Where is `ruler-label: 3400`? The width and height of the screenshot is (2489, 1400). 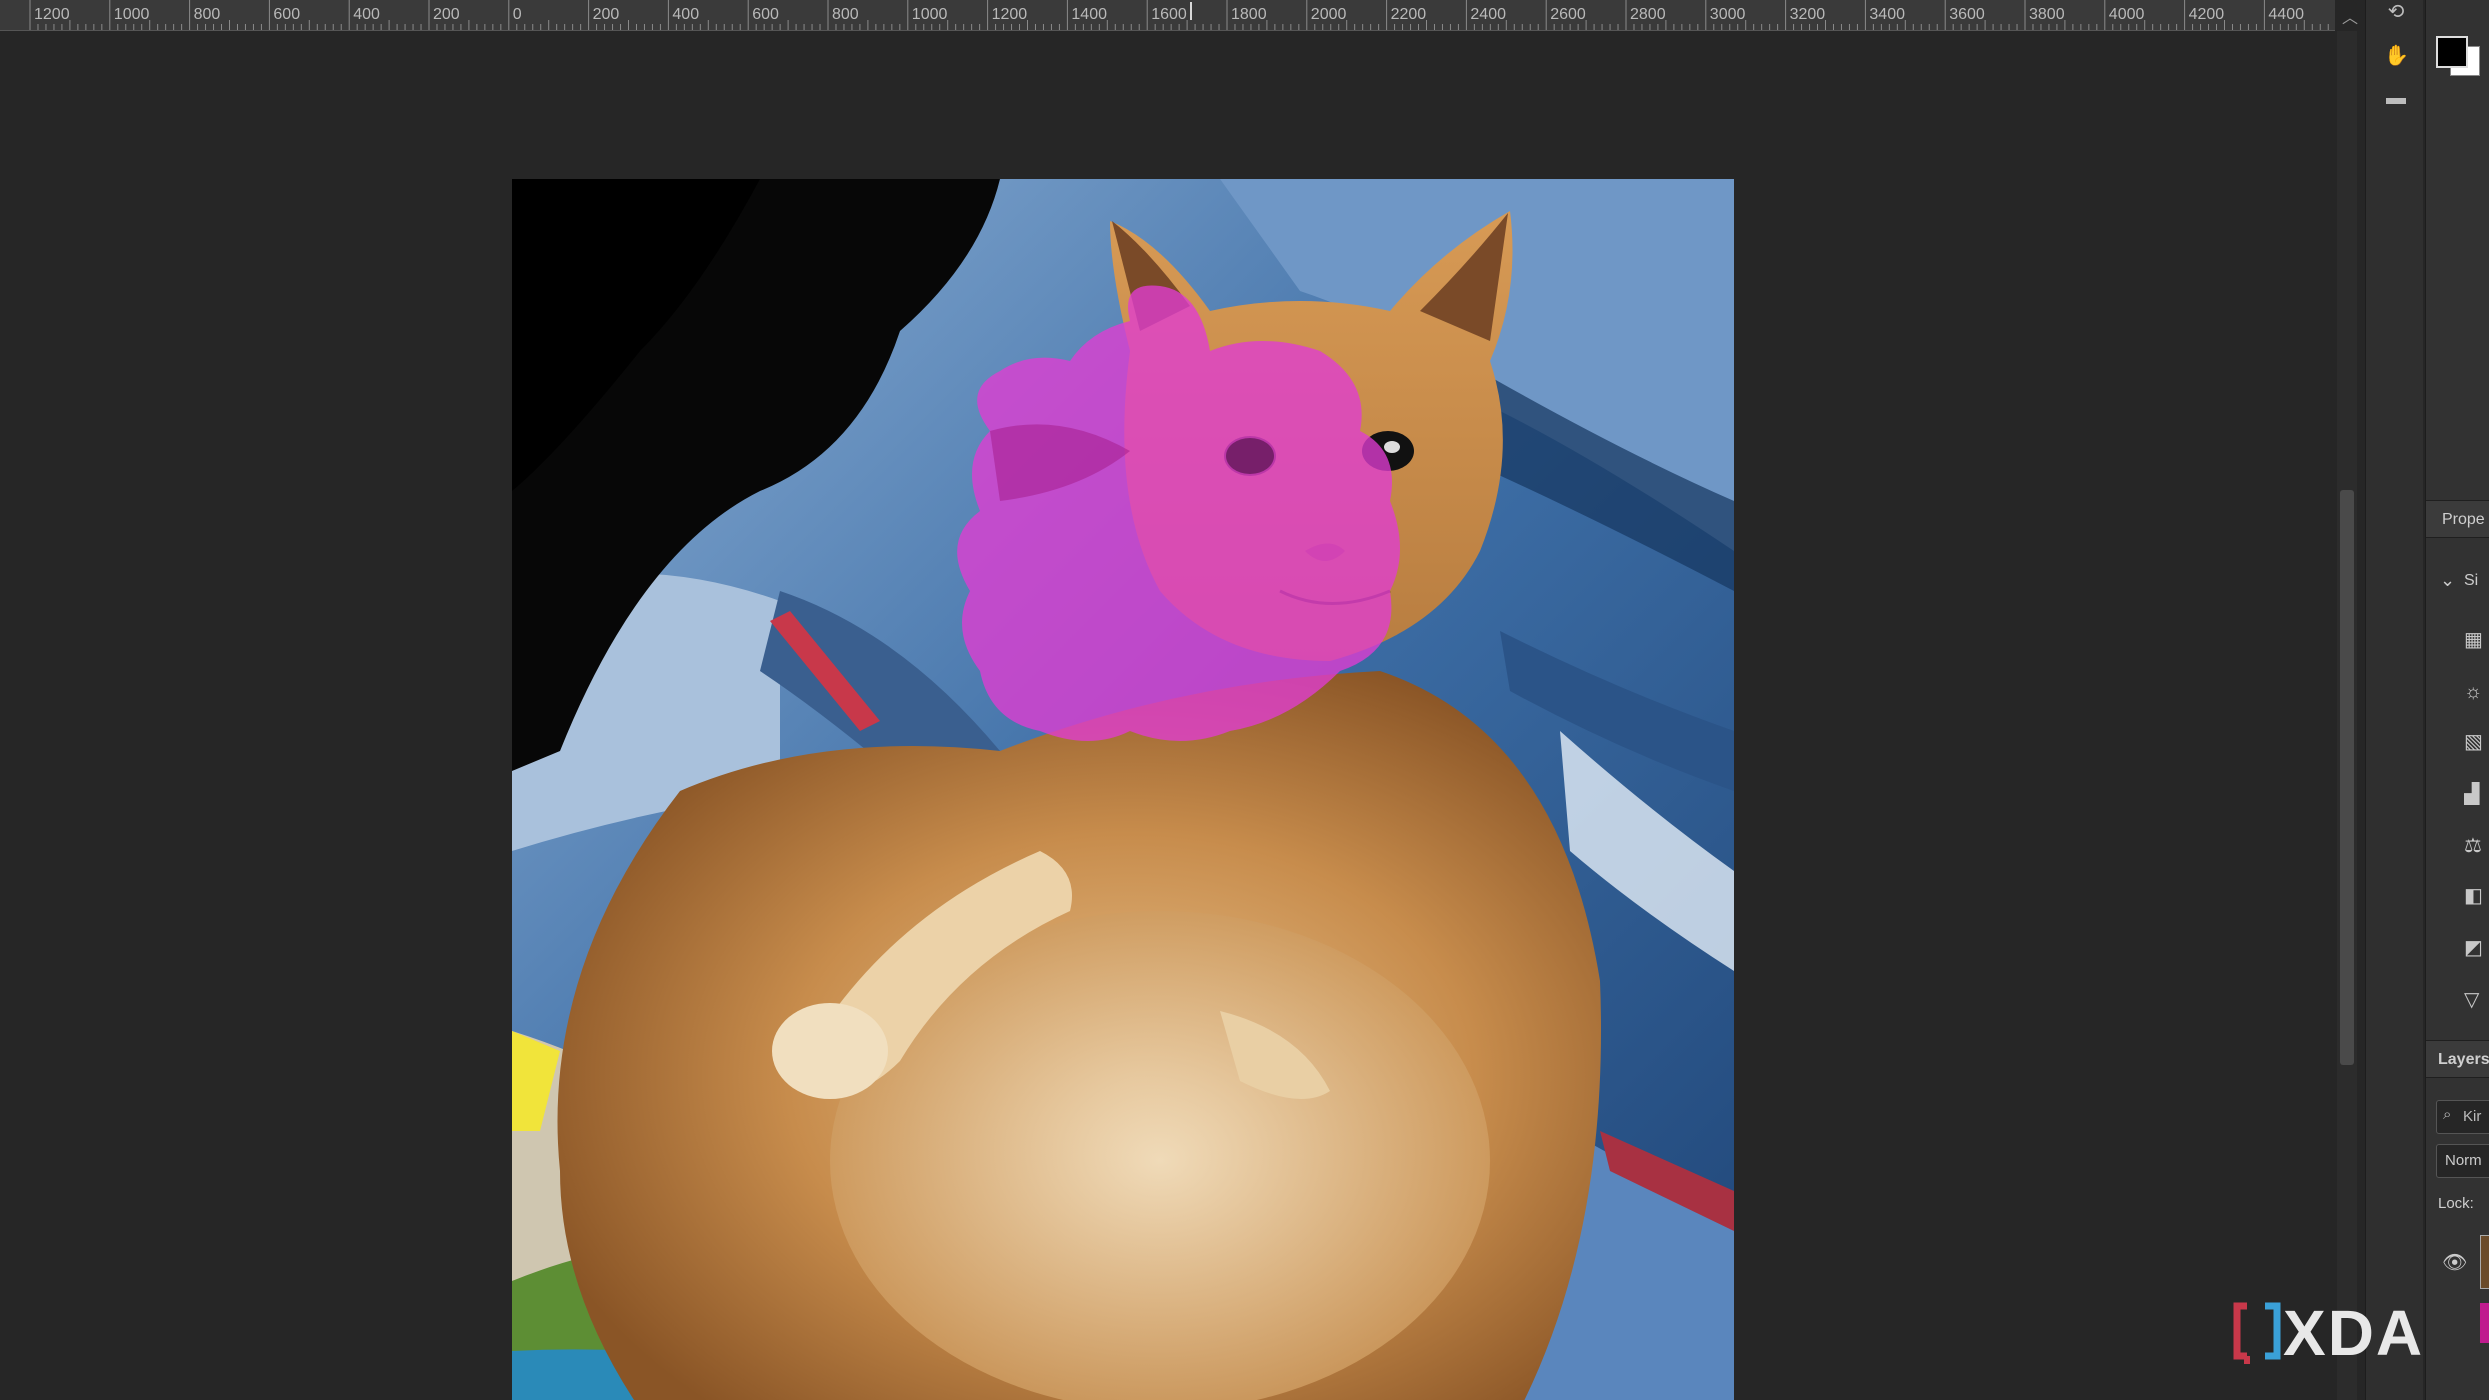 ruler-label: 3400 is located at coordinates (1887, 14).